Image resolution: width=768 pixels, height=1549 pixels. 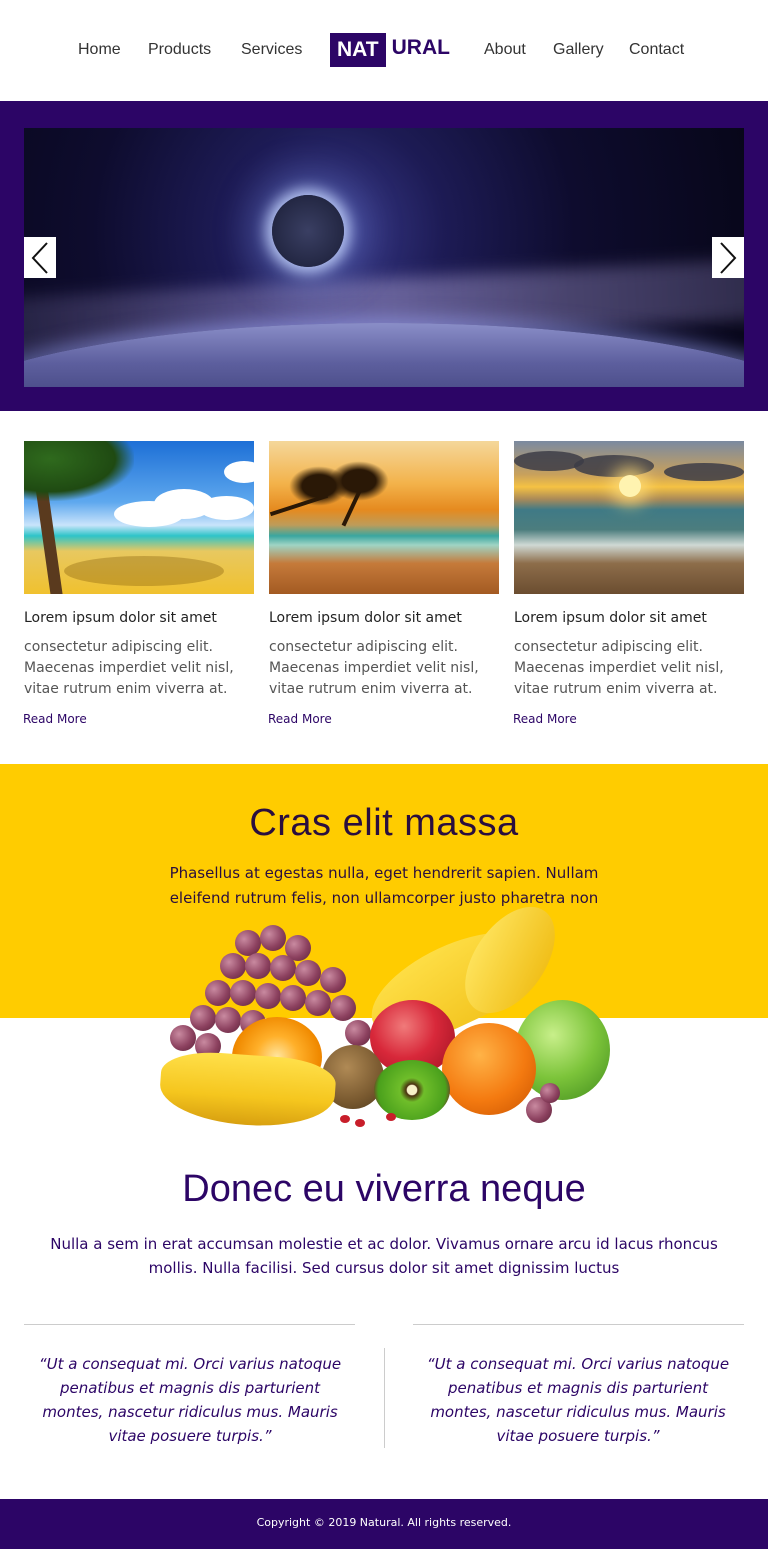 I want to click on nav-products: Products, so click(x=179, y=50).